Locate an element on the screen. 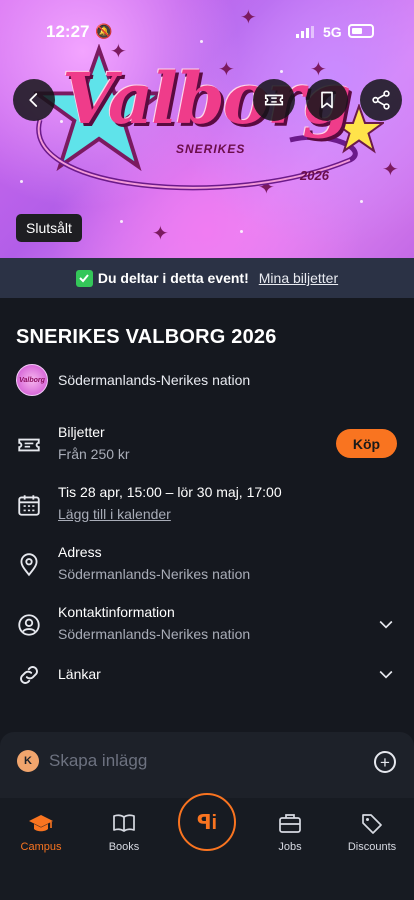  logo-icon: ꟼi is located at coordinates (207, 822).